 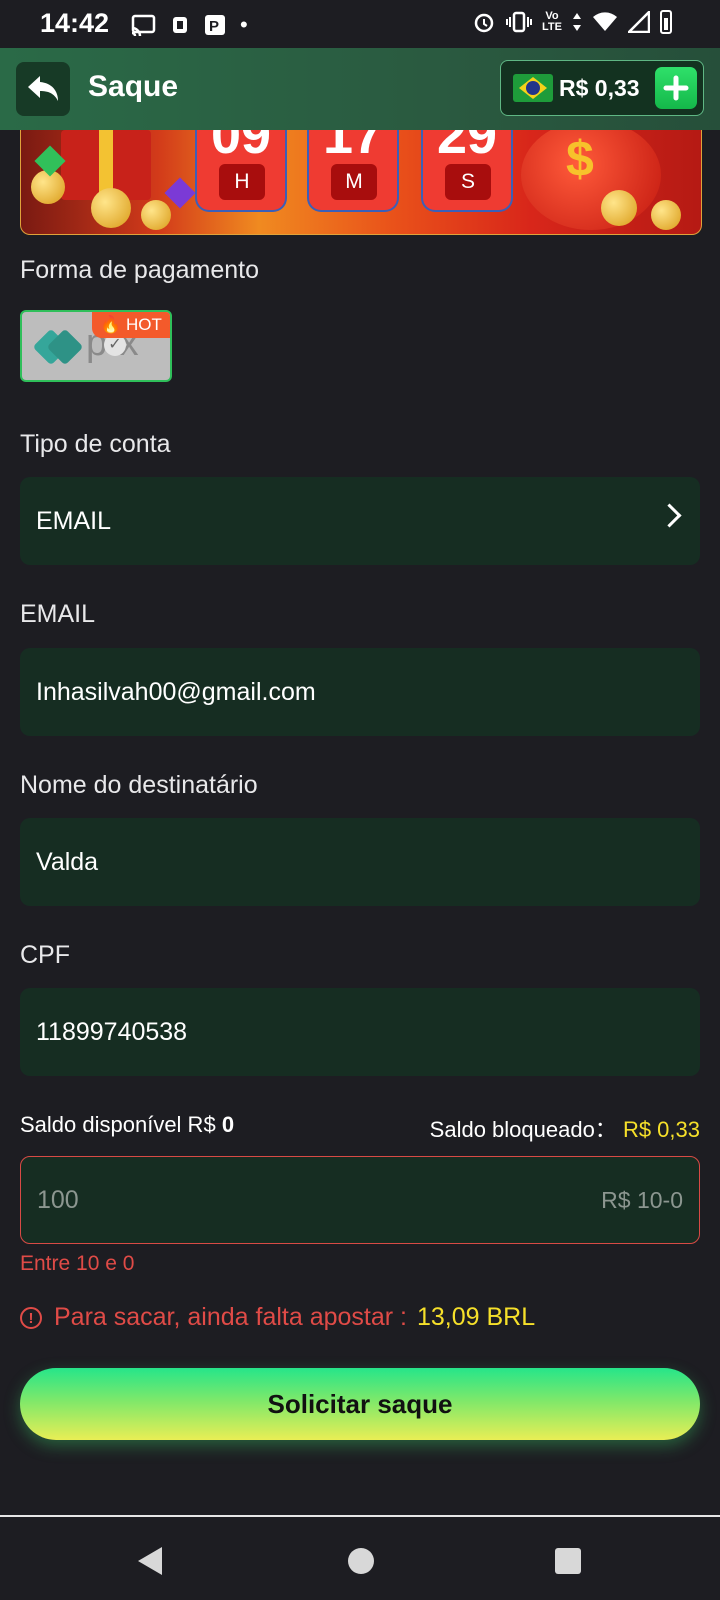 I want to click on svg-text: P, so click(x=214, y=26).